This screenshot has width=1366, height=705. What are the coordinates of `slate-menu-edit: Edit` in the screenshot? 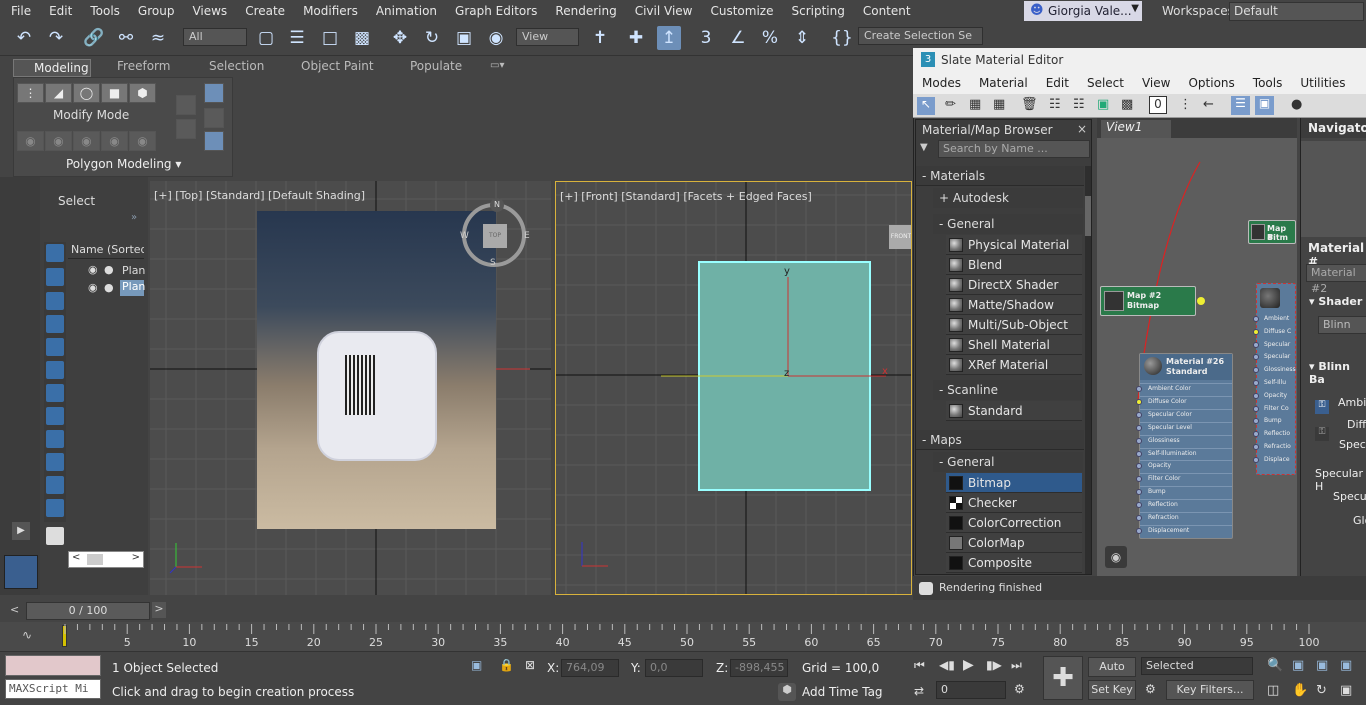 It's located at (1057, 83).